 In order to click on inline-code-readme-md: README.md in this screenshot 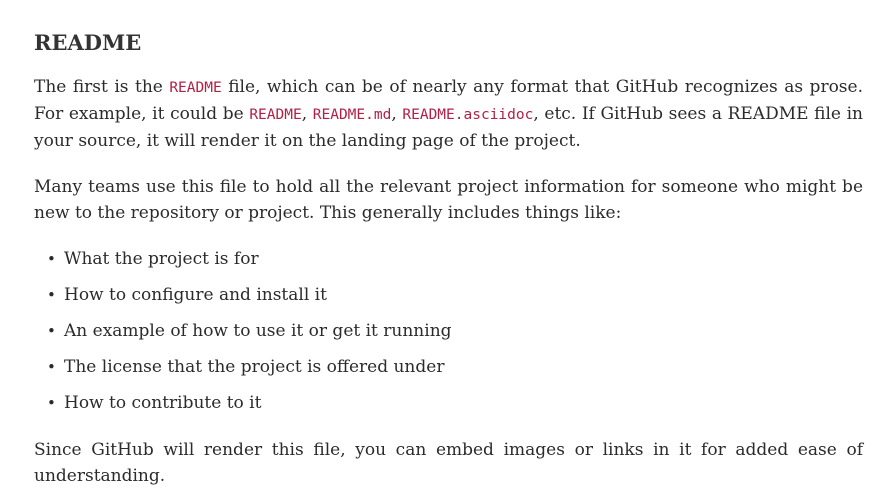, I will do `click(352, 115)`.